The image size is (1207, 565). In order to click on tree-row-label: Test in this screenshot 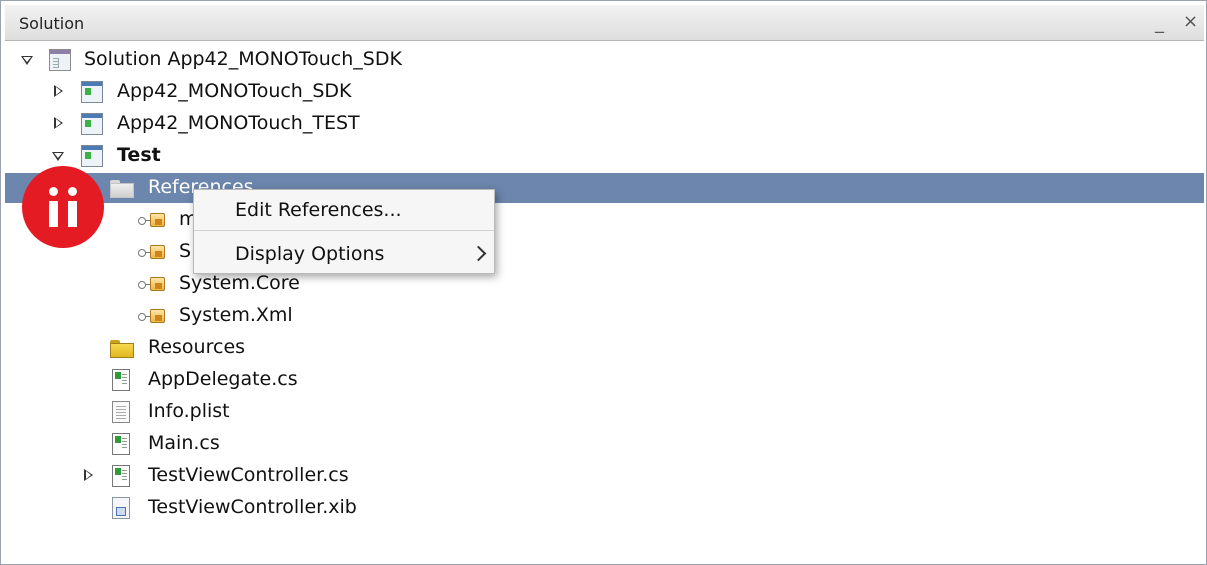, I will do `click(139, 155)`.